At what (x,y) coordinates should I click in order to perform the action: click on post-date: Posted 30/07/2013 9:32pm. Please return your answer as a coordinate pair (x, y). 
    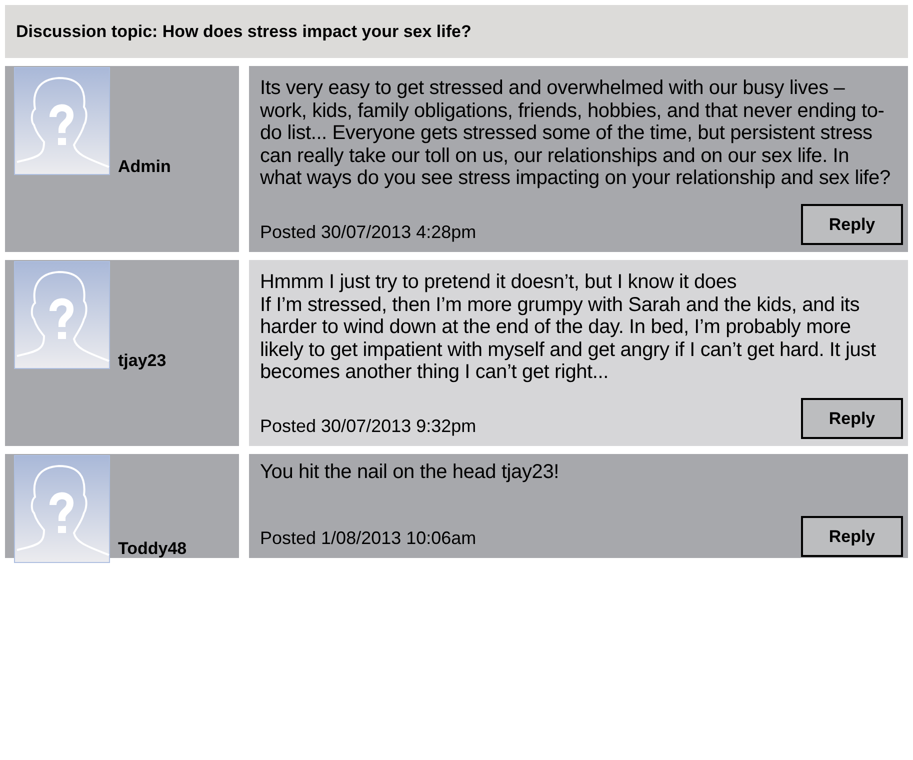
    Looking at the image, I should click on (368, 426).